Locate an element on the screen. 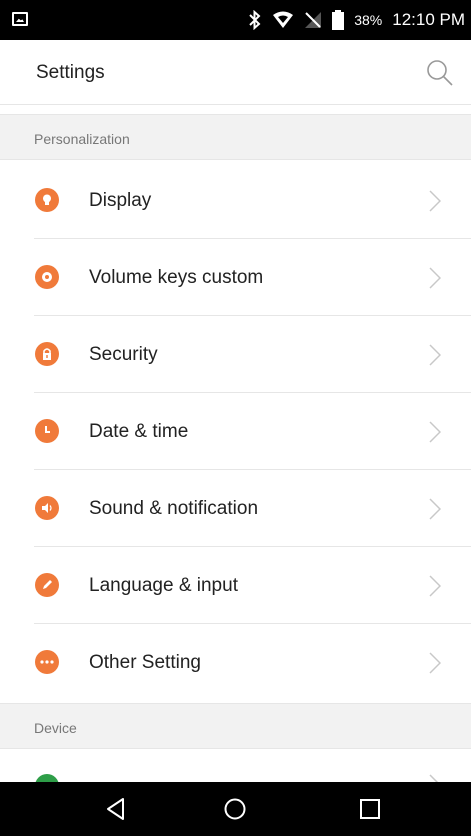 The image size is (471, 836). bulb-icon is located at coordinates (47, 200).